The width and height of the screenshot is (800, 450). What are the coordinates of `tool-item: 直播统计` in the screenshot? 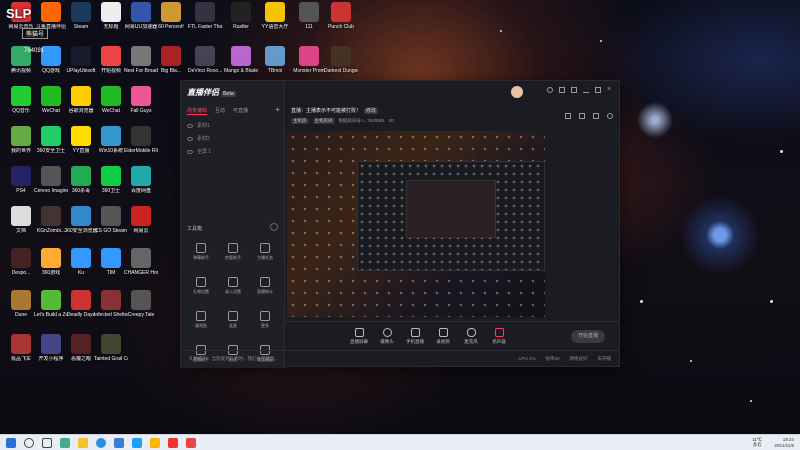 It's located at (265, 289).